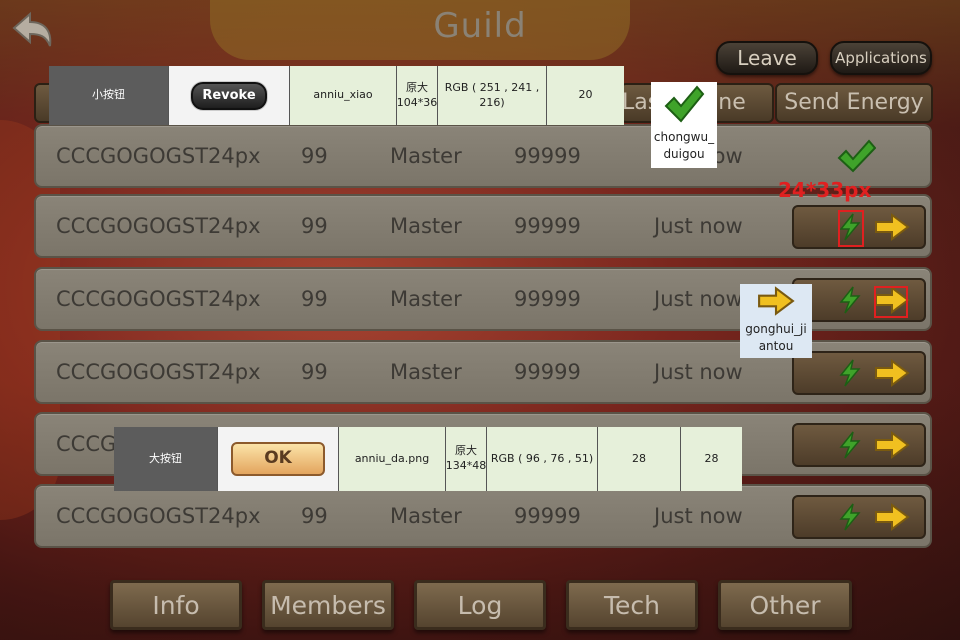 Image resolution: width=960 pixels, height=640 pixels. What do you see at coordinates (881, 58) in the screenshot?
I see `applications-button: Applications` at bounding box center [881, 58].